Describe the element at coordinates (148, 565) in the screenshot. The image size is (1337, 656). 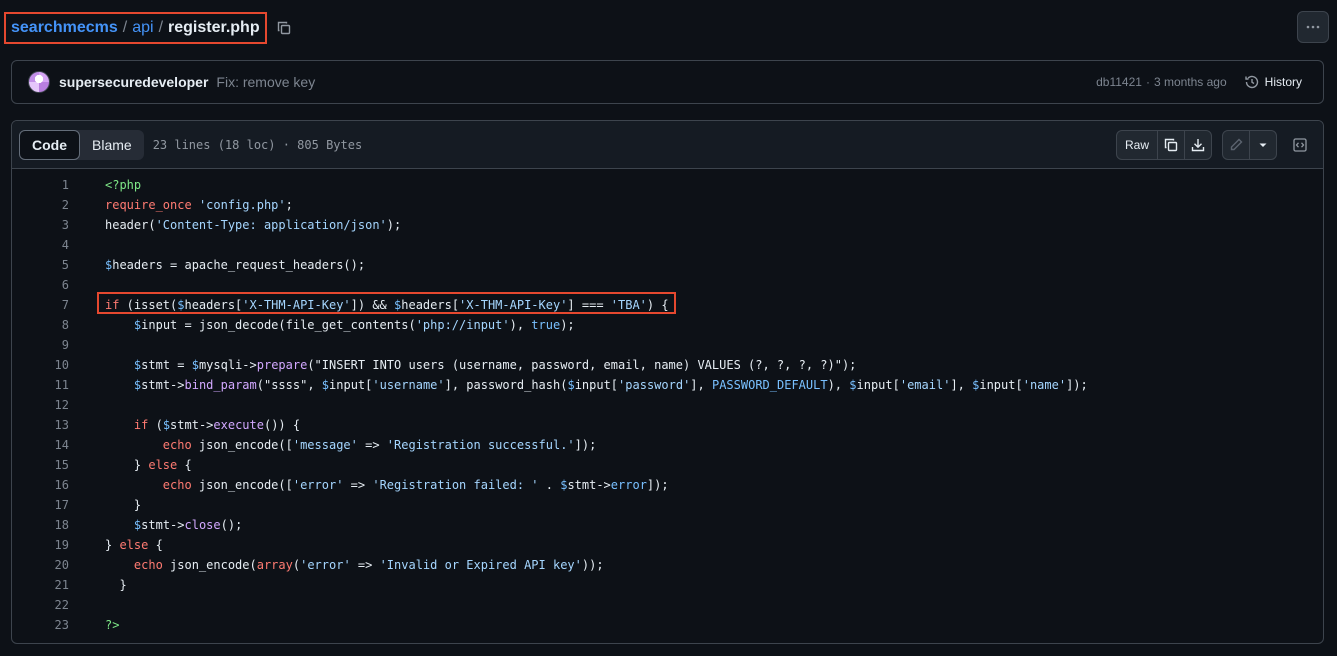
I see `code-token: echo` at that location.